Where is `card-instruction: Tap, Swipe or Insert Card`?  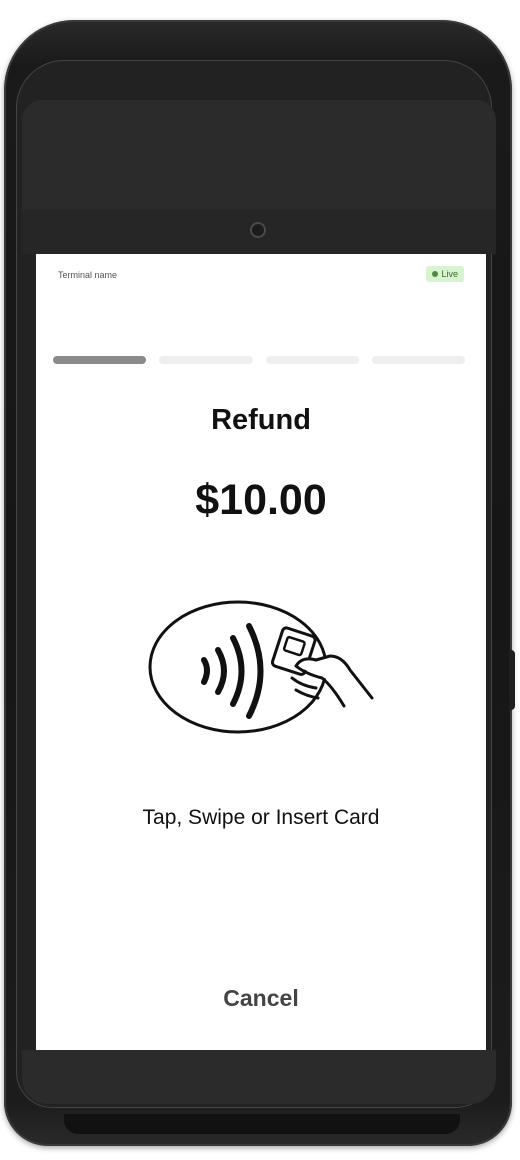
card-instruction: Tap, Swipe or Insert Card is located at coordinates (261, 817).